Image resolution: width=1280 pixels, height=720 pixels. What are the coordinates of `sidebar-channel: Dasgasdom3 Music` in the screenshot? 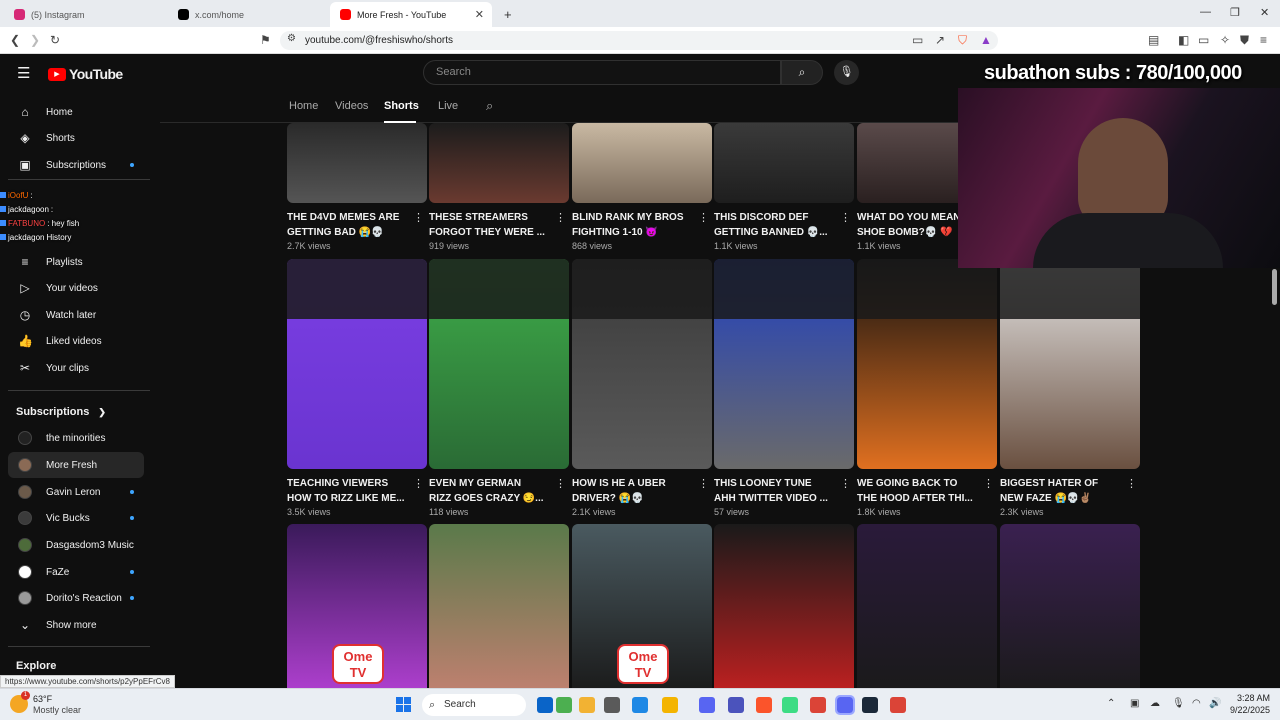 It's located at (76, 545).